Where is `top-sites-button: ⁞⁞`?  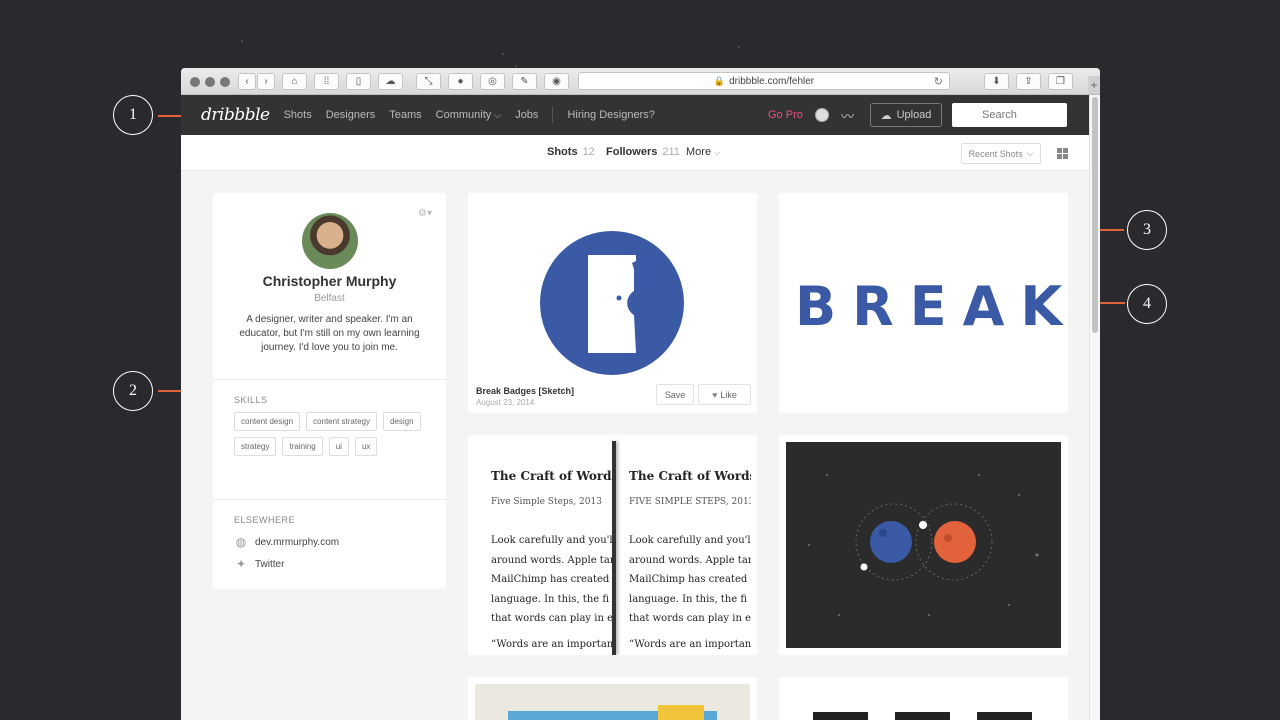
top-sites-button: ⁞⁞ is located at coordinates (326, 81).